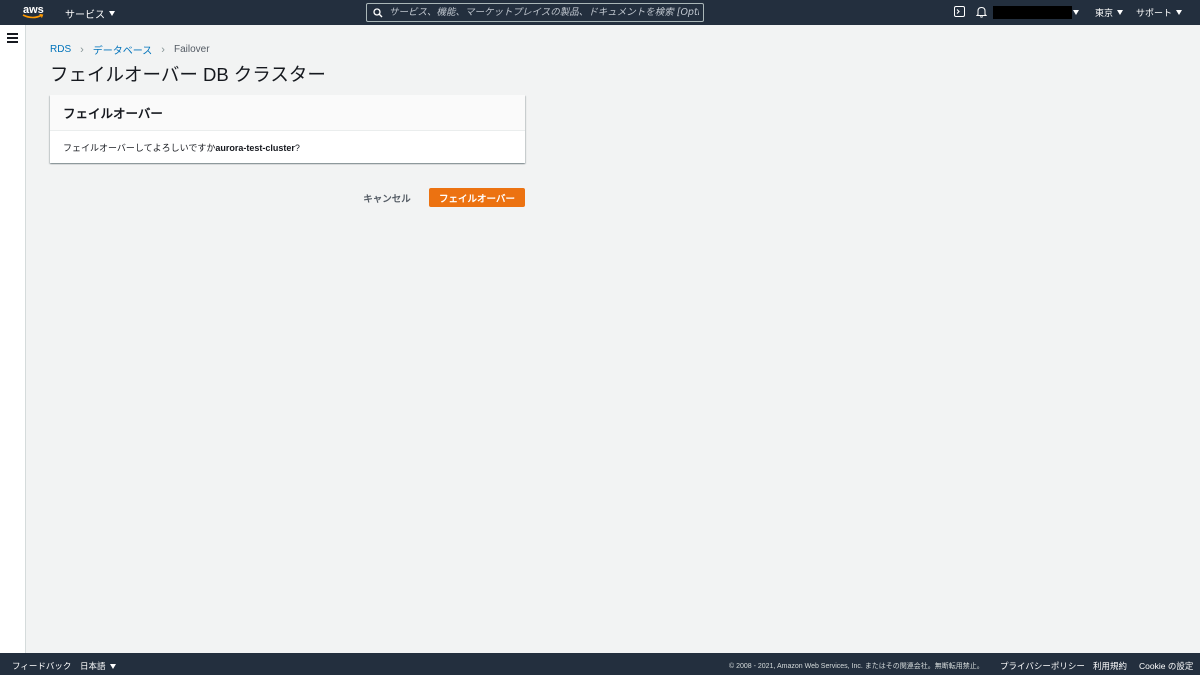  I want to click on side-navigation-rail, so click(13, 339).